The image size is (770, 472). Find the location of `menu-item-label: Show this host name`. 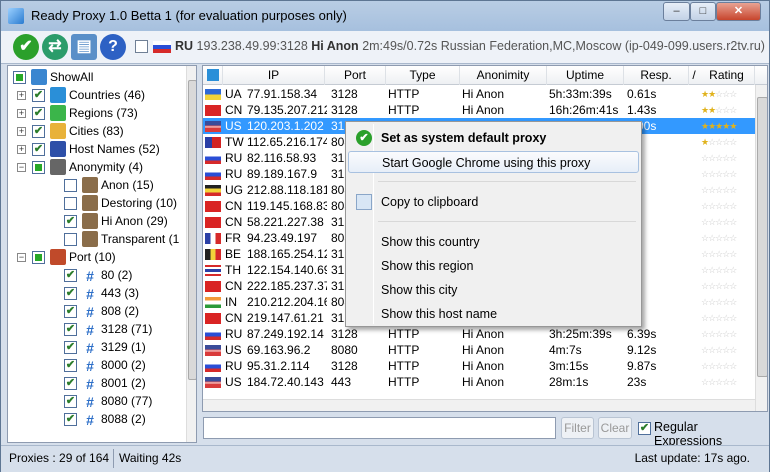

menu-item-label: Show this host name is located at coordinates (439, 314).